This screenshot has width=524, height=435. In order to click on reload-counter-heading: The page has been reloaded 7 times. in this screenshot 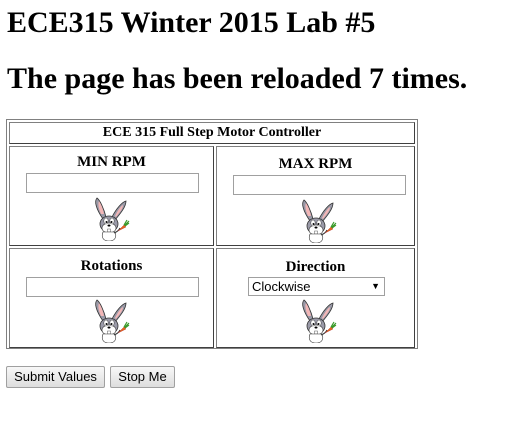, I will do `click(237, 78)`.